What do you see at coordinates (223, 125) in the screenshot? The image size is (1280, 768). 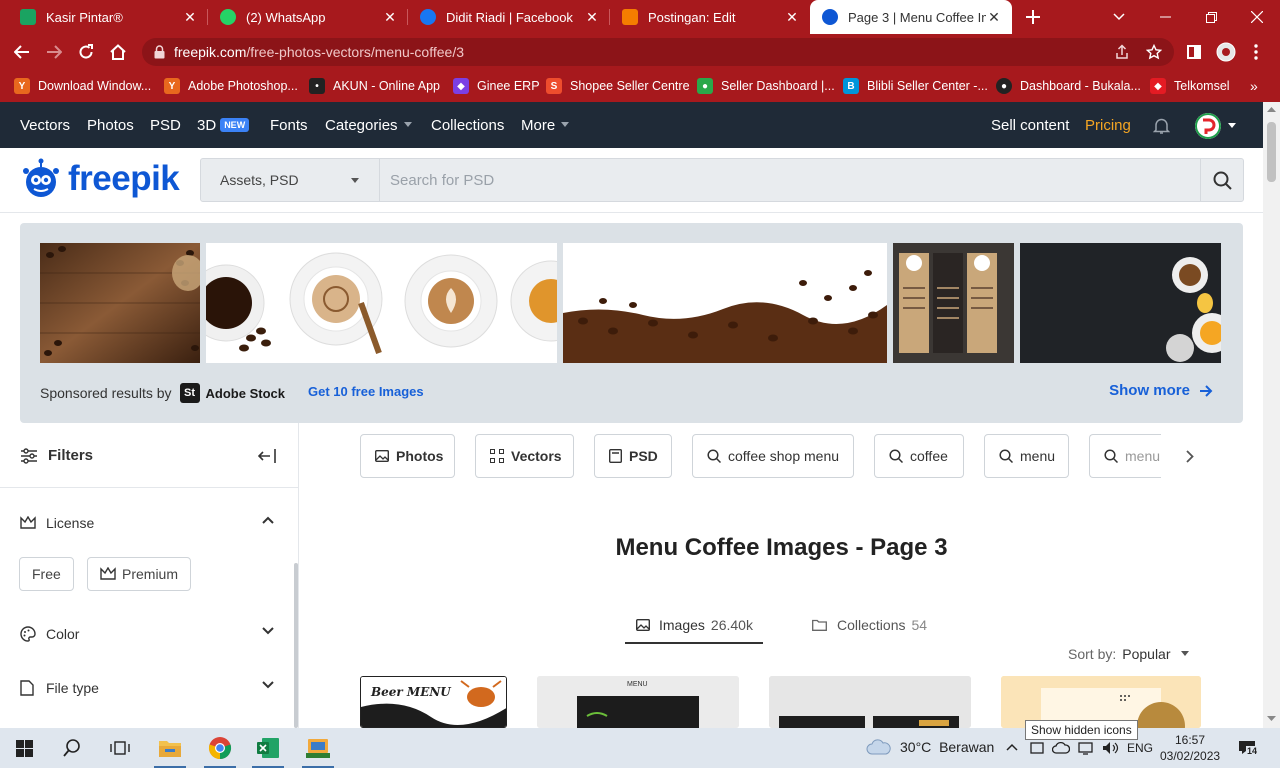 I see `nav-3d: 3D NEW` at bounding box center [223, 125].